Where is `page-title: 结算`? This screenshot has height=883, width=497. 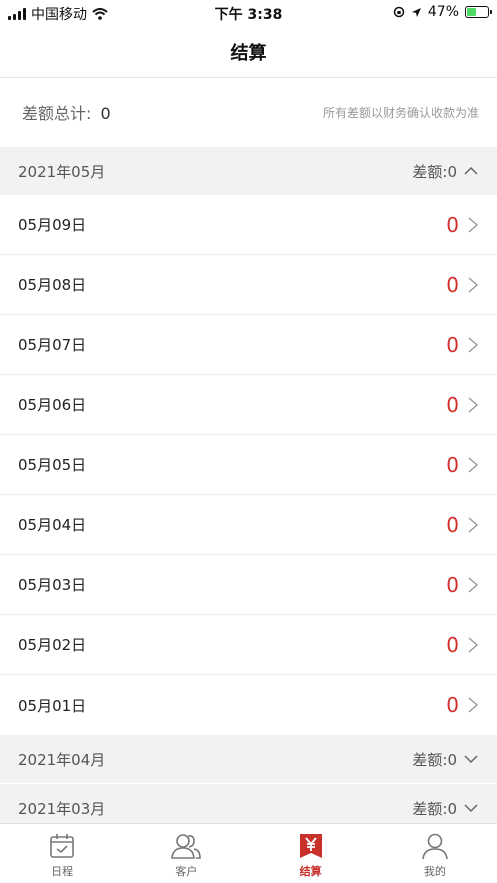
page-title: 结算 is located at coordinates (248, 53).